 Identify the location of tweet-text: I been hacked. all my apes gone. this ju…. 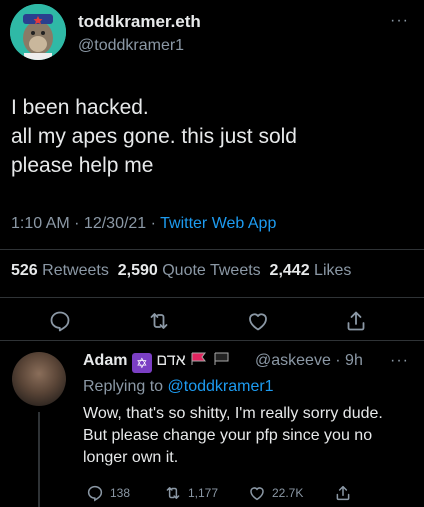
(154, 136).